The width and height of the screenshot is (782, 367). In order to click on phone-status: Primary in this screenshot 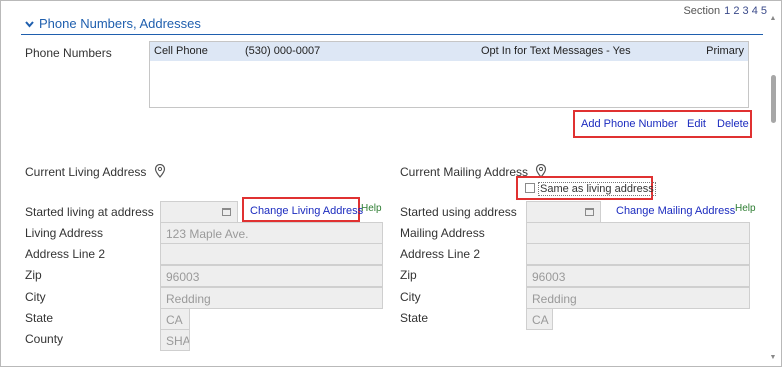, I will do `click(725, 51)`.